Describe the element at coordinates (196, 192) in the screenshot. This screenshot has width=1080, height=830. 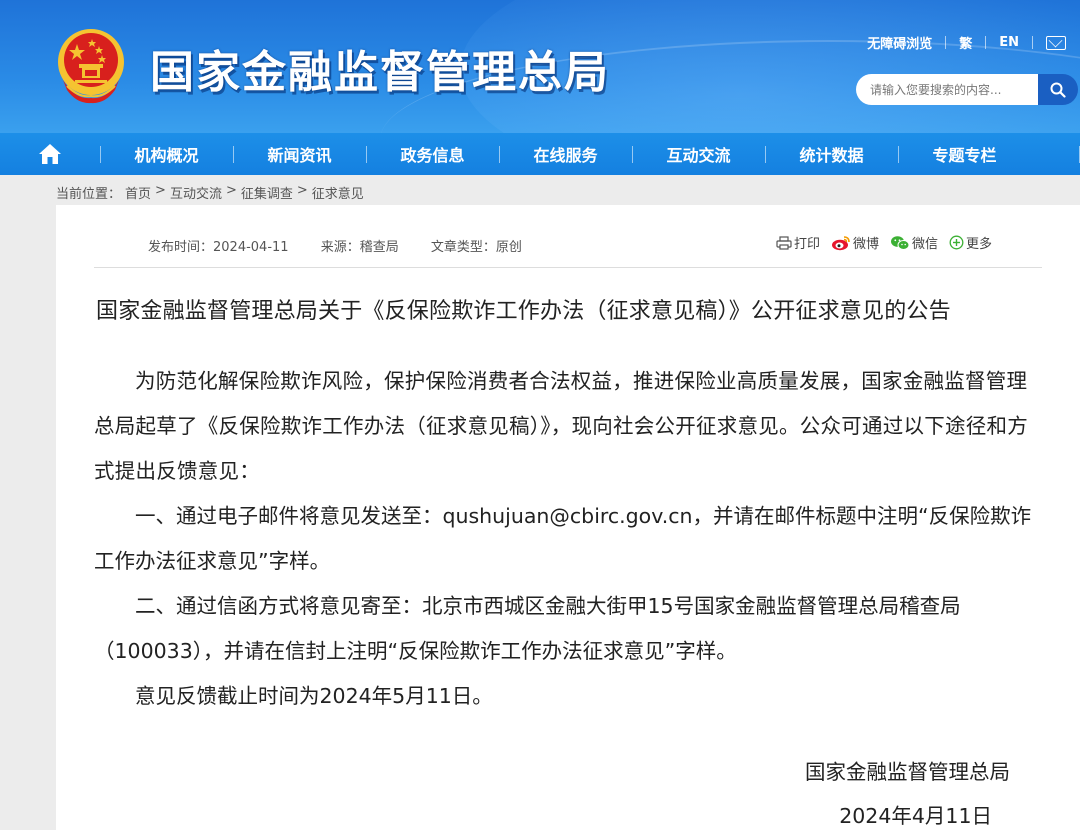
I see `breadcrumb-interaction: 互动交流` at that location.